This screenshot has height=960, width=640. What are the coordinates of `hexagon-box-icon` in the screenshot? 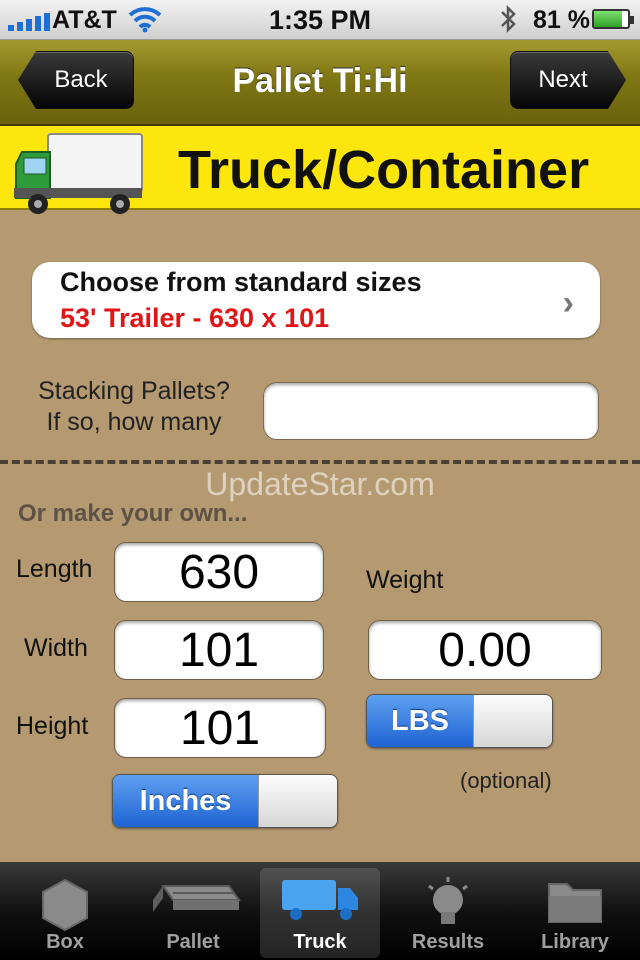 It's located at (65, 905).